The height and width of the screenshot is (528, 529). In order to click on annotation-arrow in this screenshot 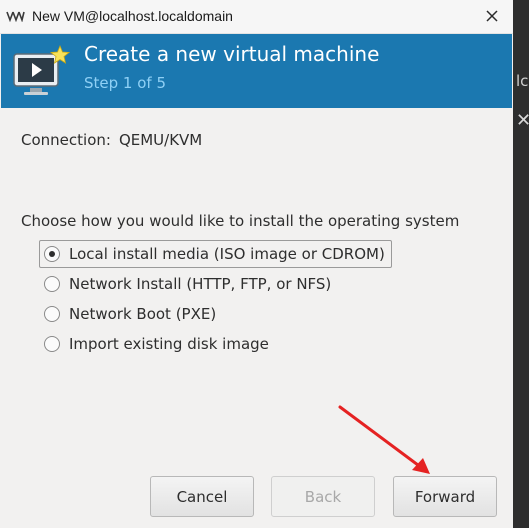, I will do `click(384, 439)`.